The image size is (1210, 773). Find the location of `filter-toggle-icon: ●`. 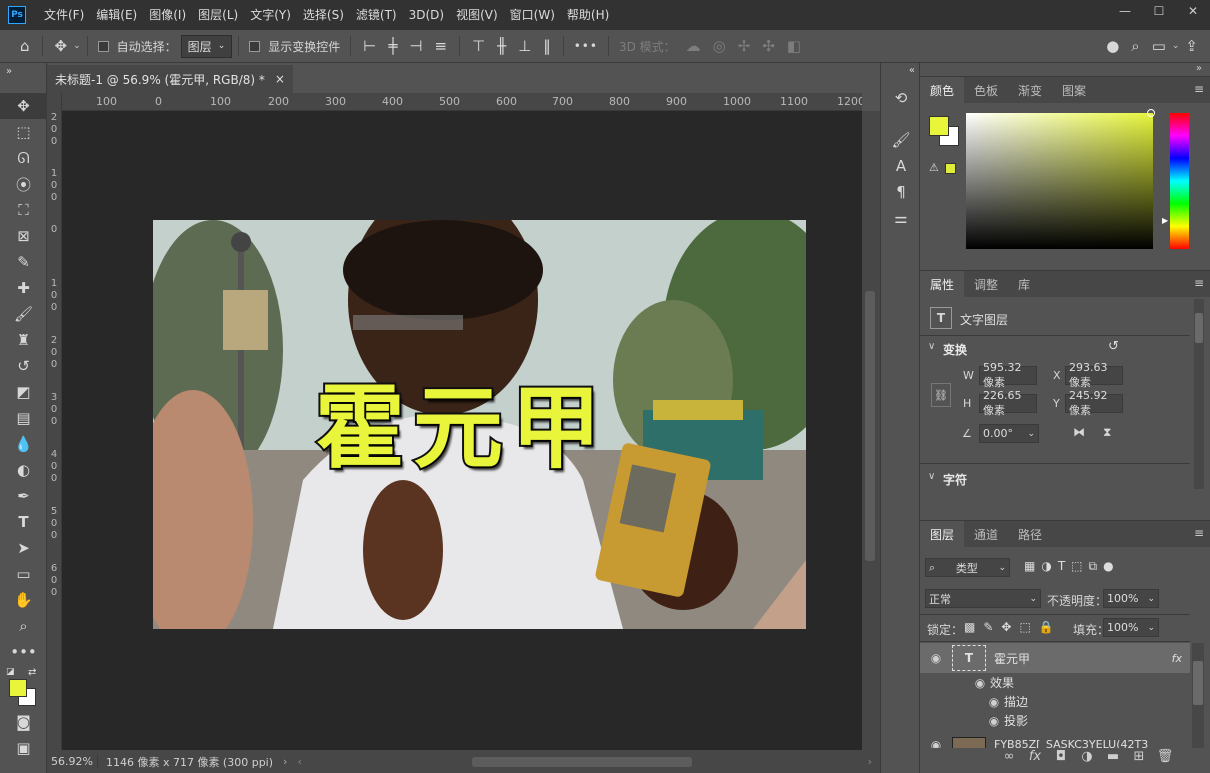

filter-toggle-icon: ● is located at coordinates (1108, 566).